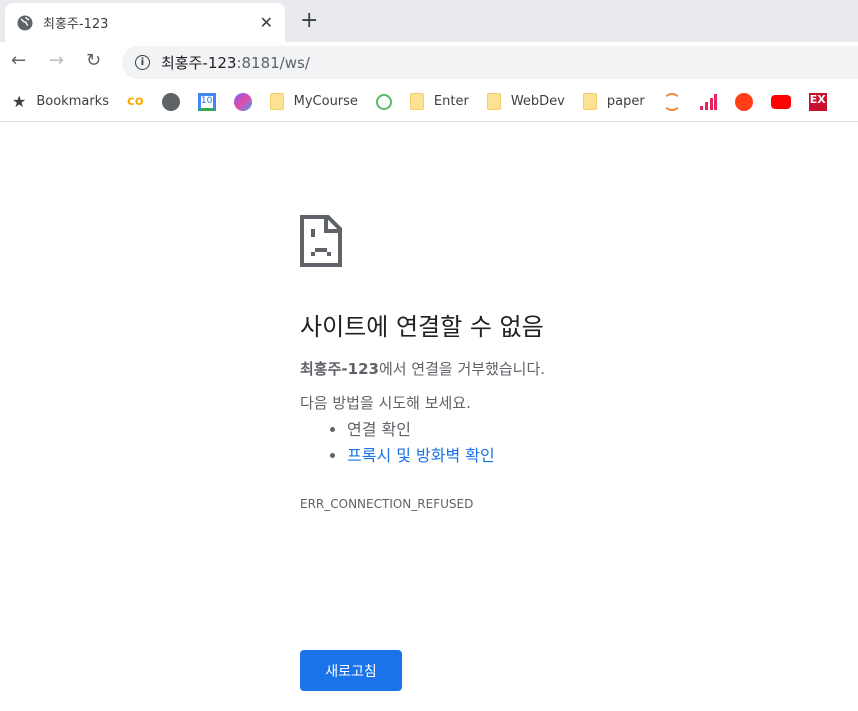  What do you see at coordinates (525, 101) in the screenshot?
I see `bookmark-webdev: WebDev` at bounding box center [525, 101].